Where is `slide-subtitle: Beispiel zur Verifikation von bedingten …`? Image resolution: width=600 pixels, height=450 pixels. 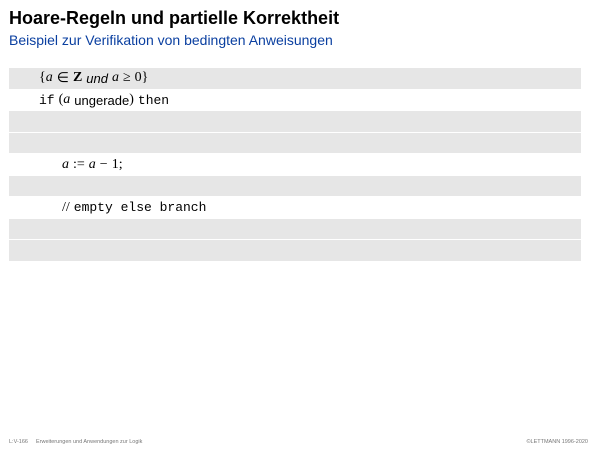 slide-subtitle: Beispiel zur Verifikation von bedingten … is located at coordinates (171, 40).